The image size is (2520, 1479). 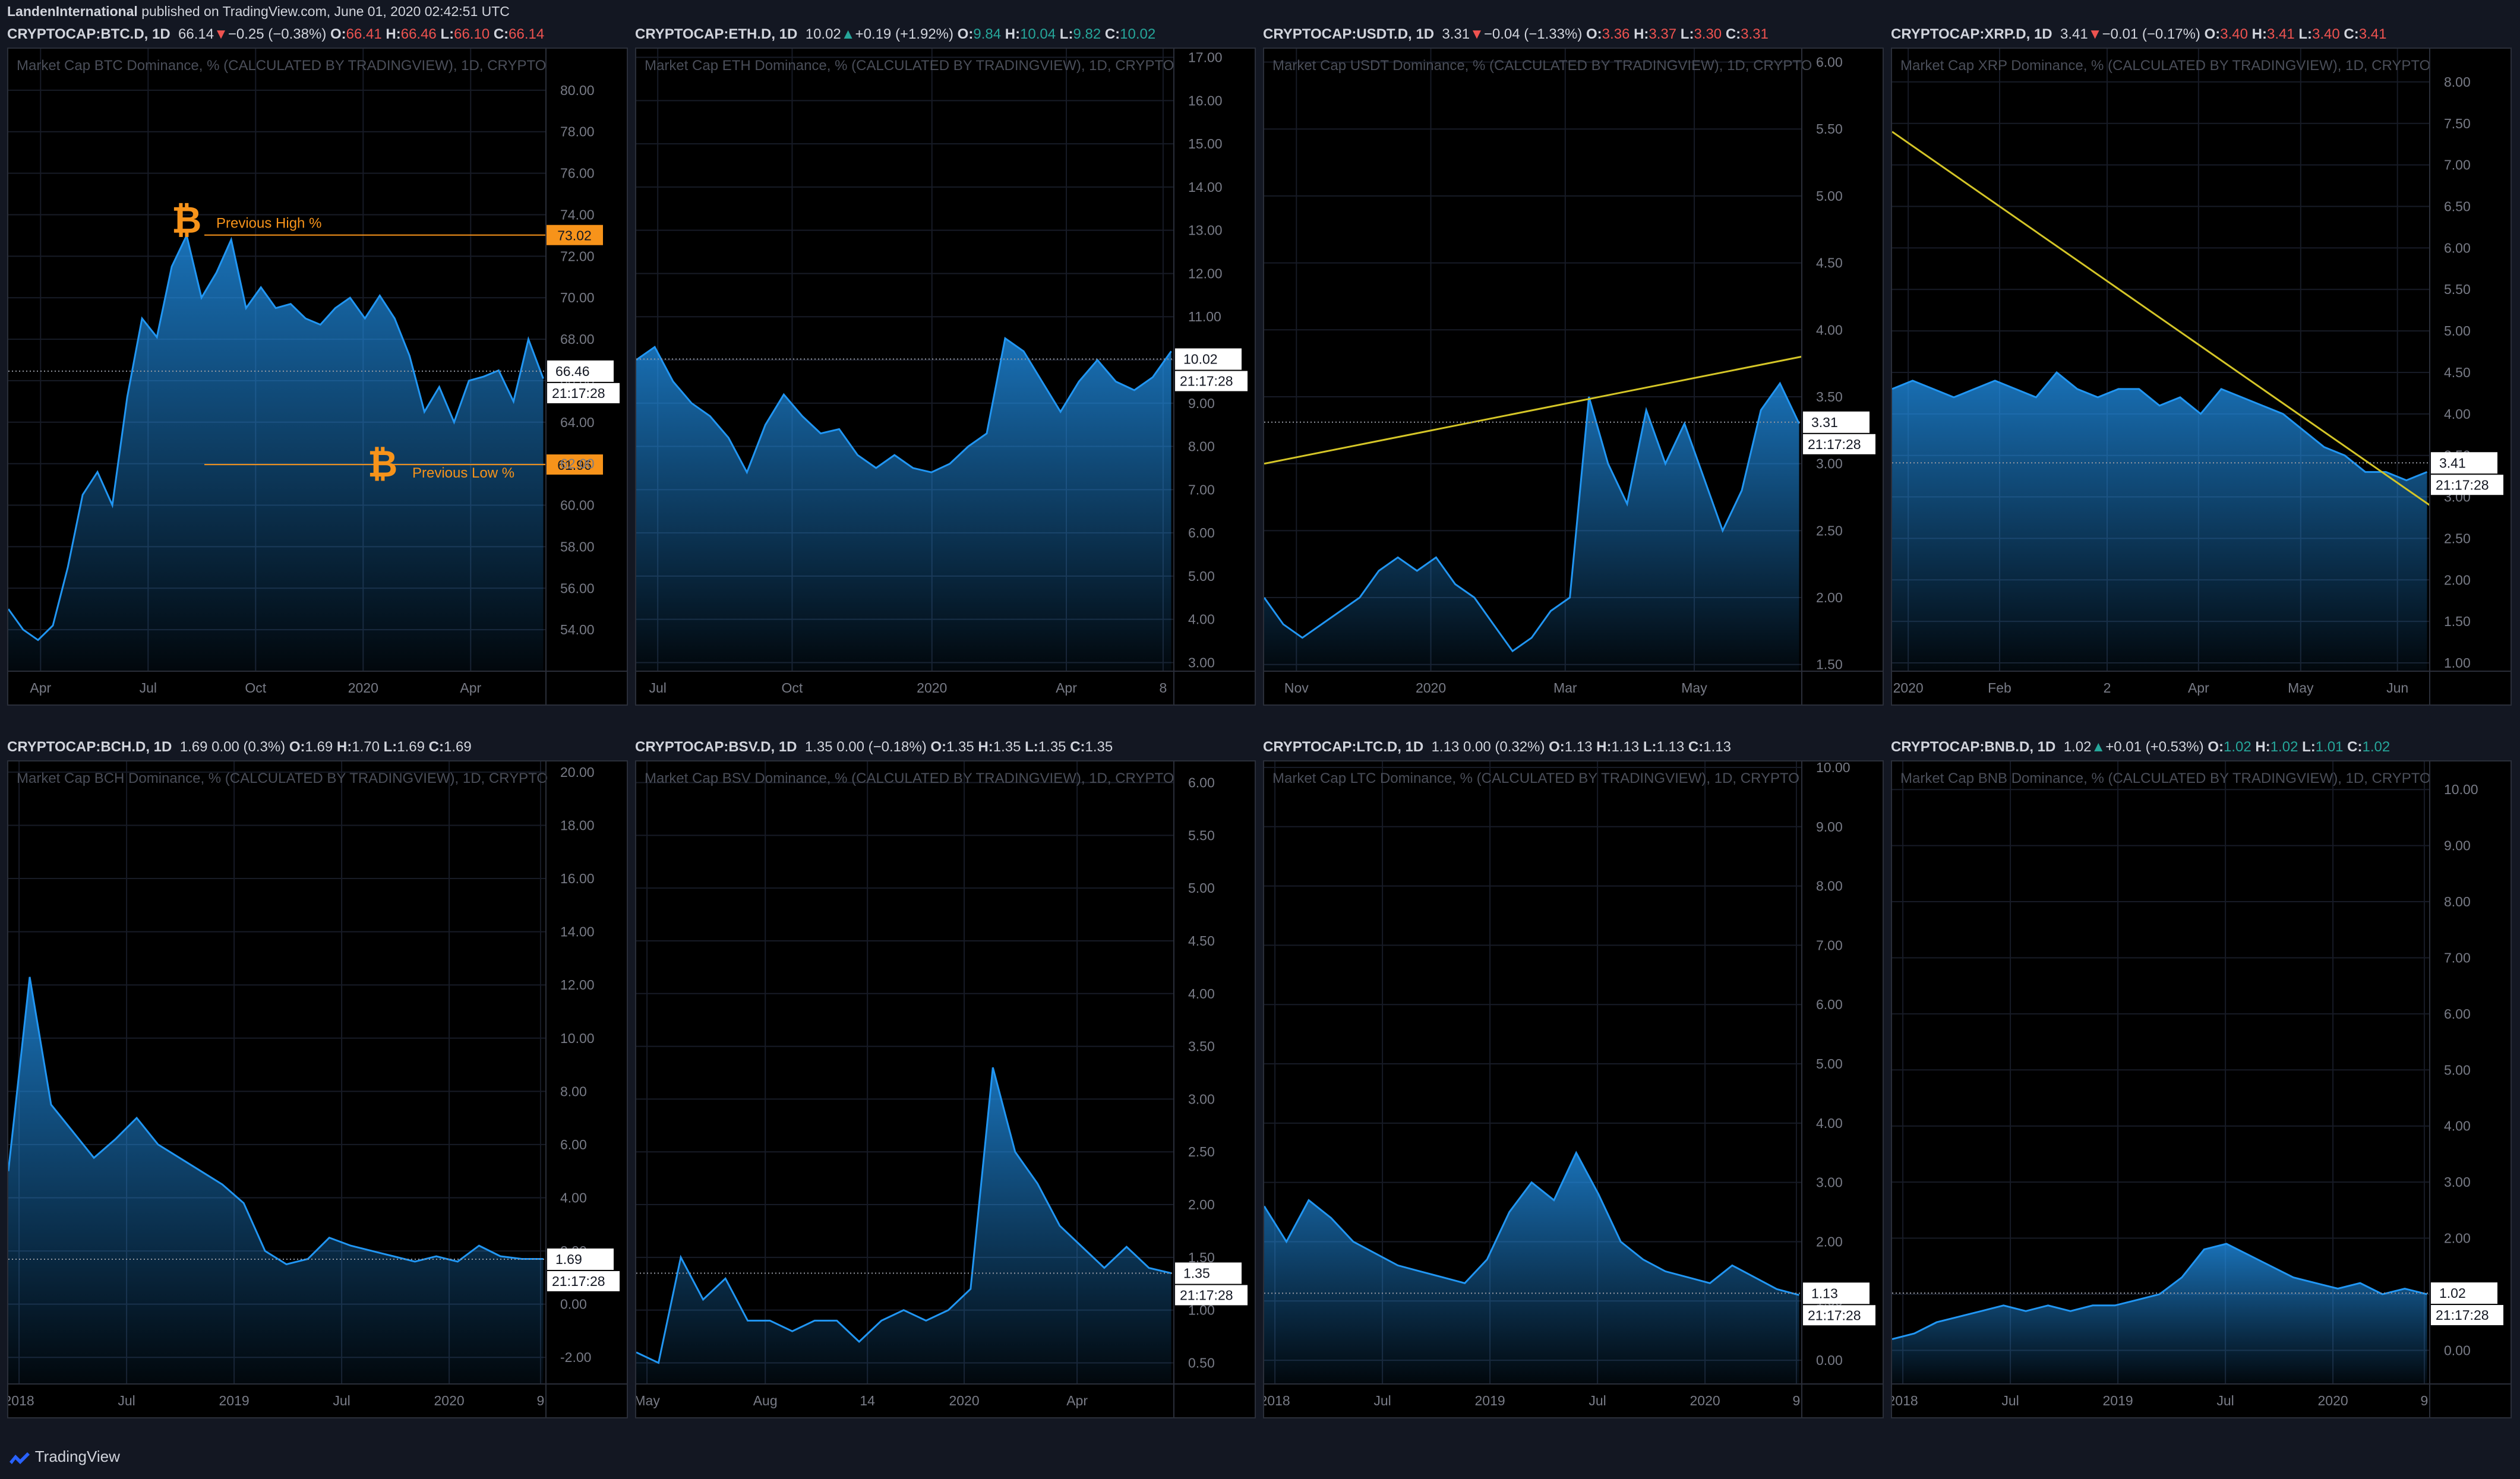 What do you see at coordinates (2452, 1293) in the screenshot?
I see `price-tag-value: 1.02` at bounding box center [2452, 1293].